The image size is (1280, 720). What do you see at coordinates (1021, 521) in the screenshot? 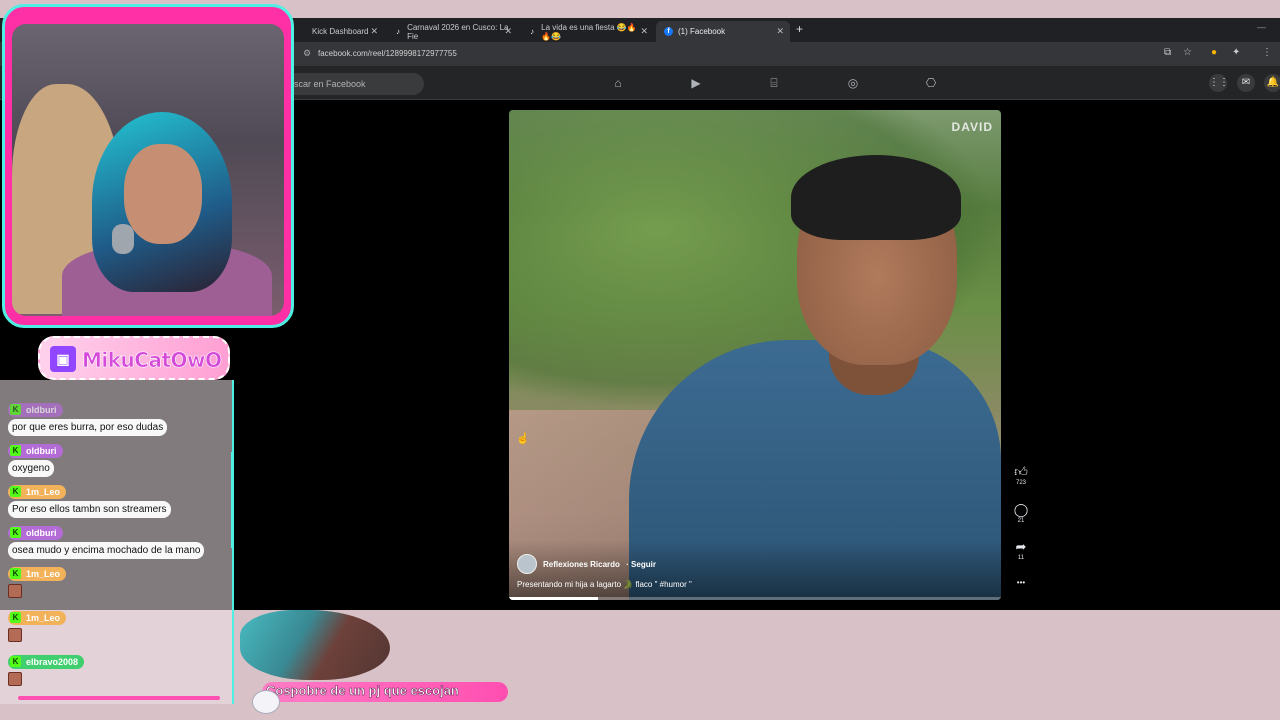
I see `comment-count: 21` at bounding box center [1021, 521].